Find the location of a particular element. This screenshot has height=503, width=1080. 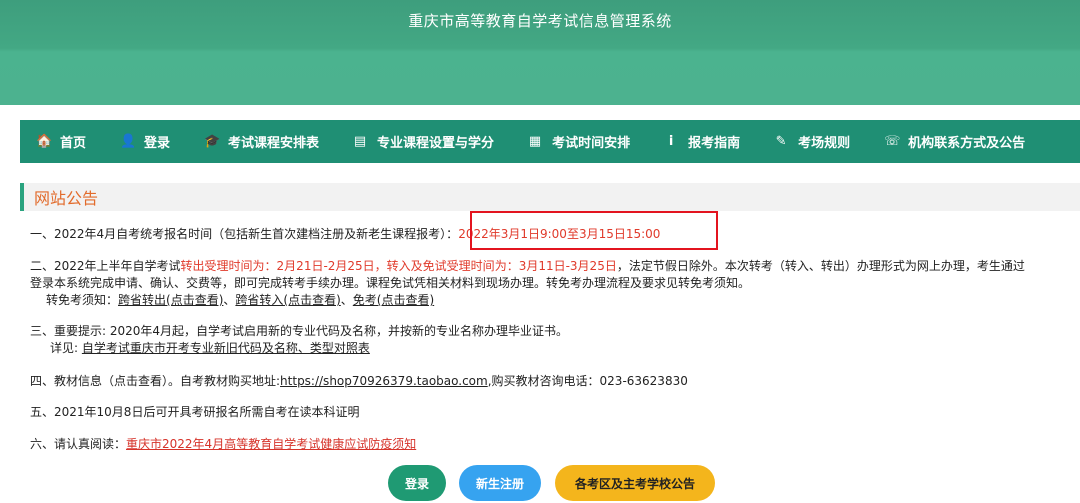

nav-item-label: 登录 is located at coordinates (157, 143).